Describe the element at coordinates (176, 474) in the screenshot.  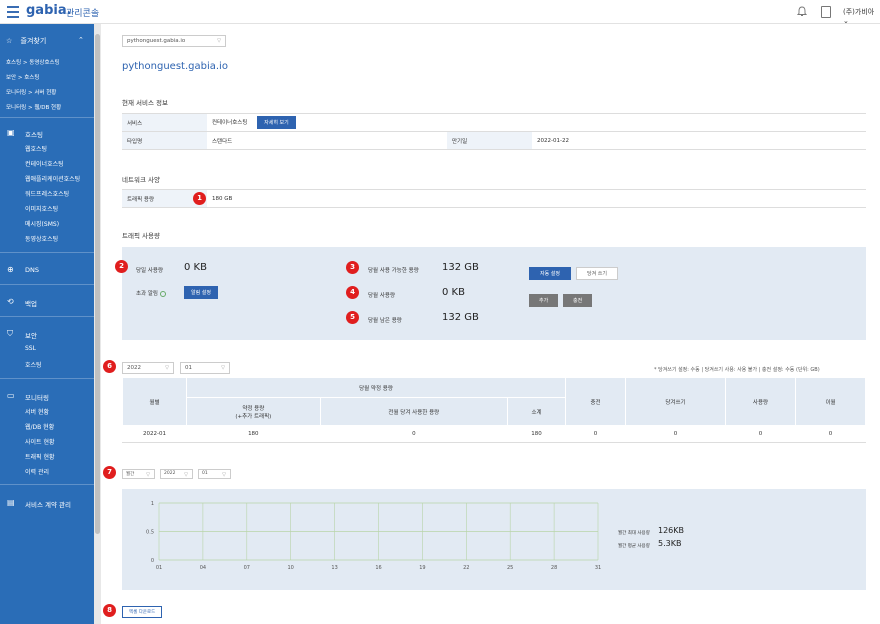
I see `chart-year-select: 2022 ▽` at that location.